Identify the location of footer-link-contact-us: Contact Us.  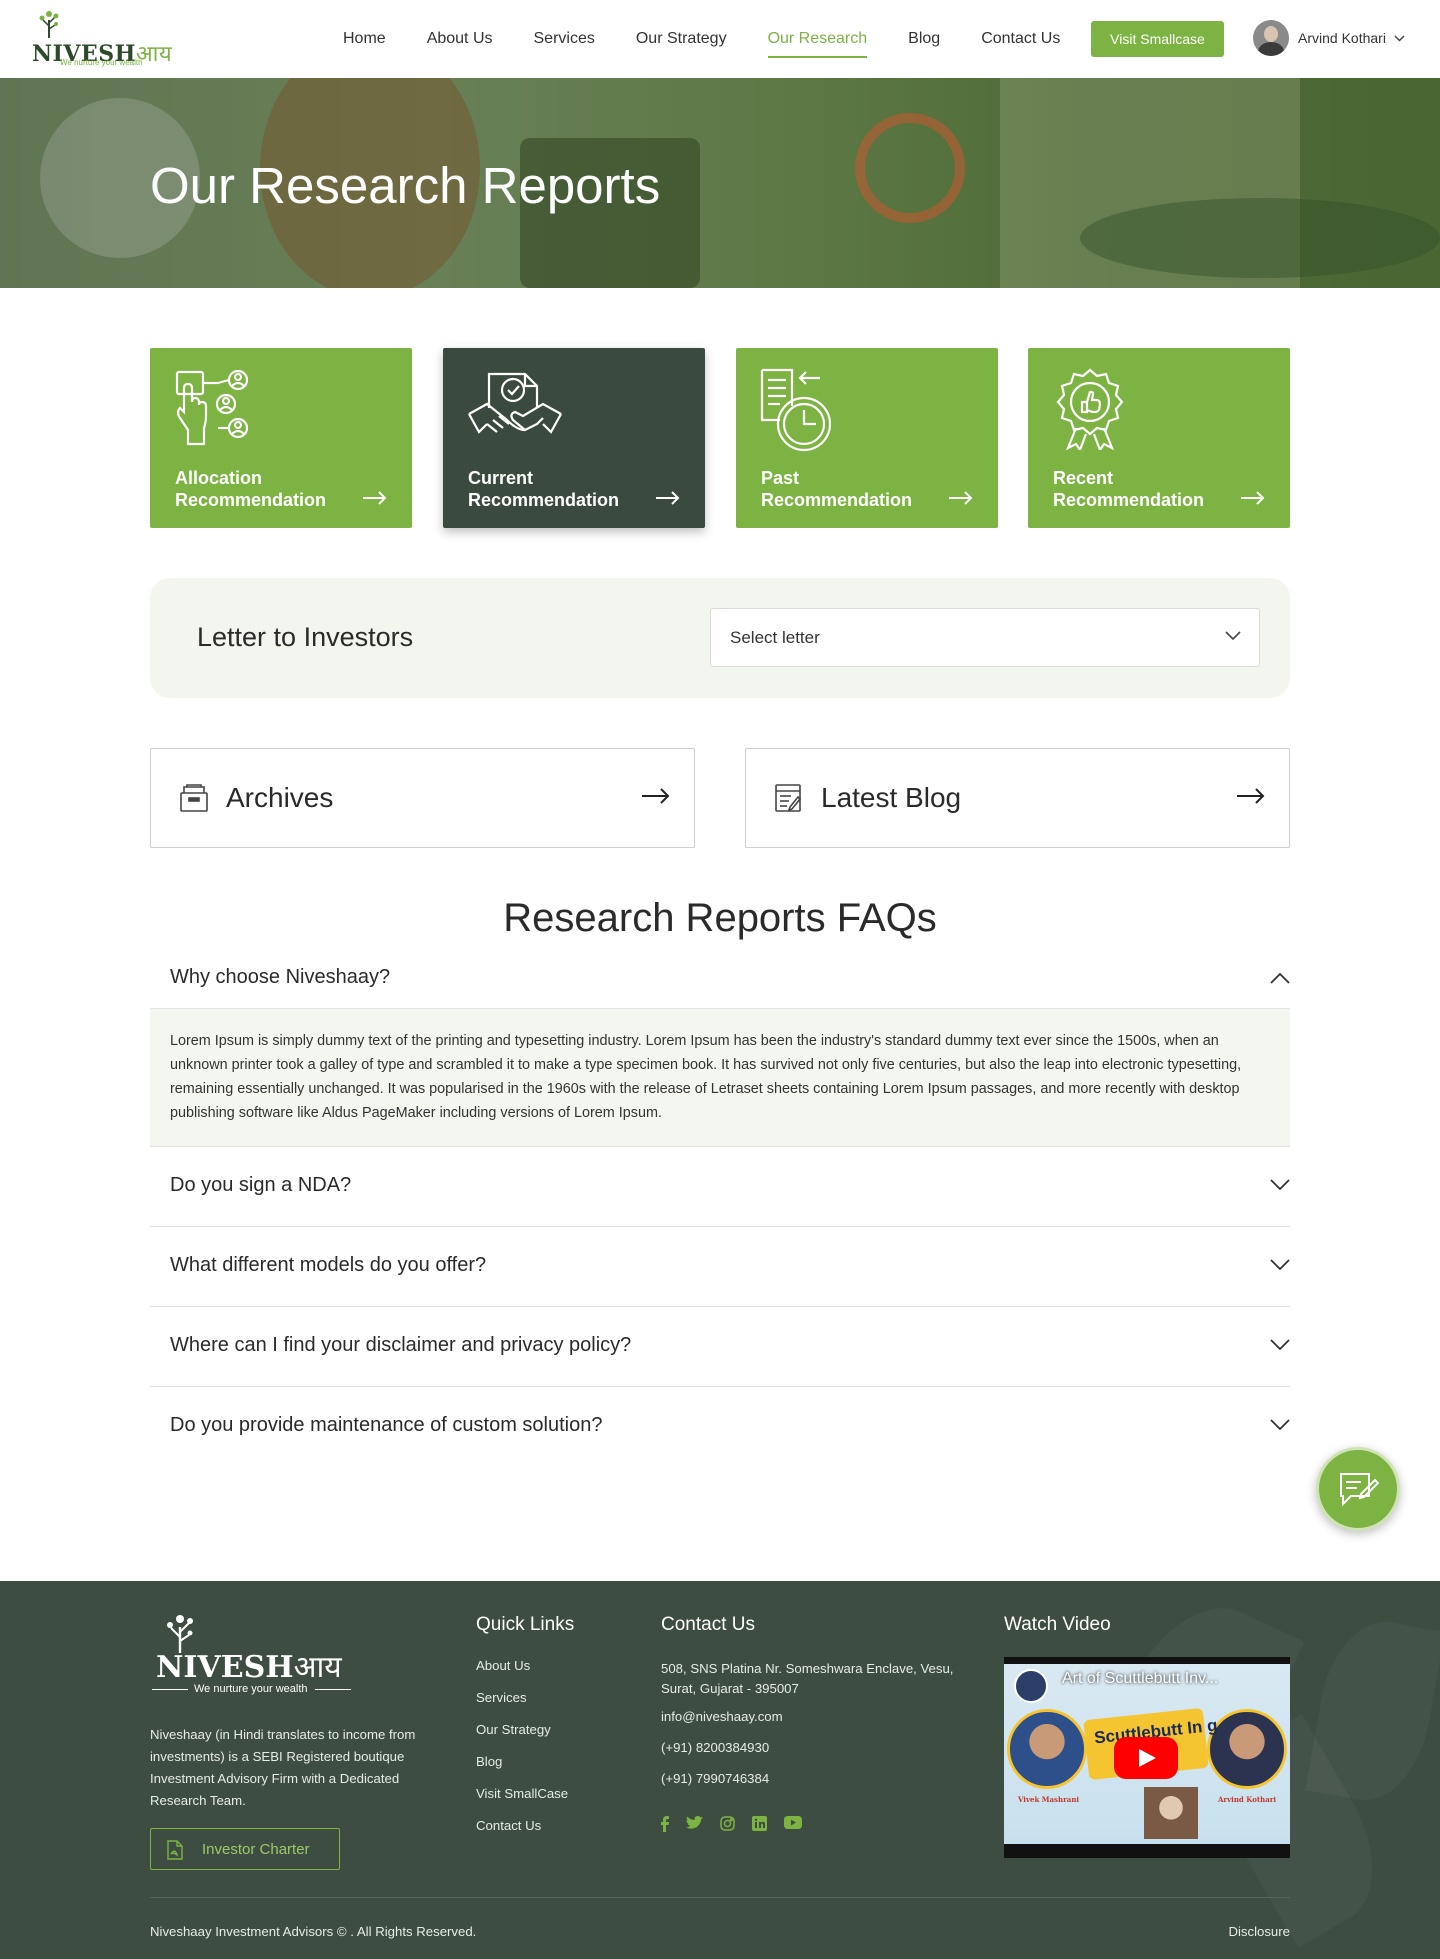
(522, 1834).